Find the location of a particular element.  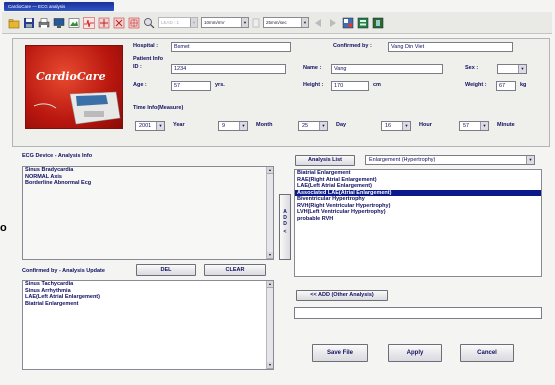

exit-icon is located at coordinates (378, 23).